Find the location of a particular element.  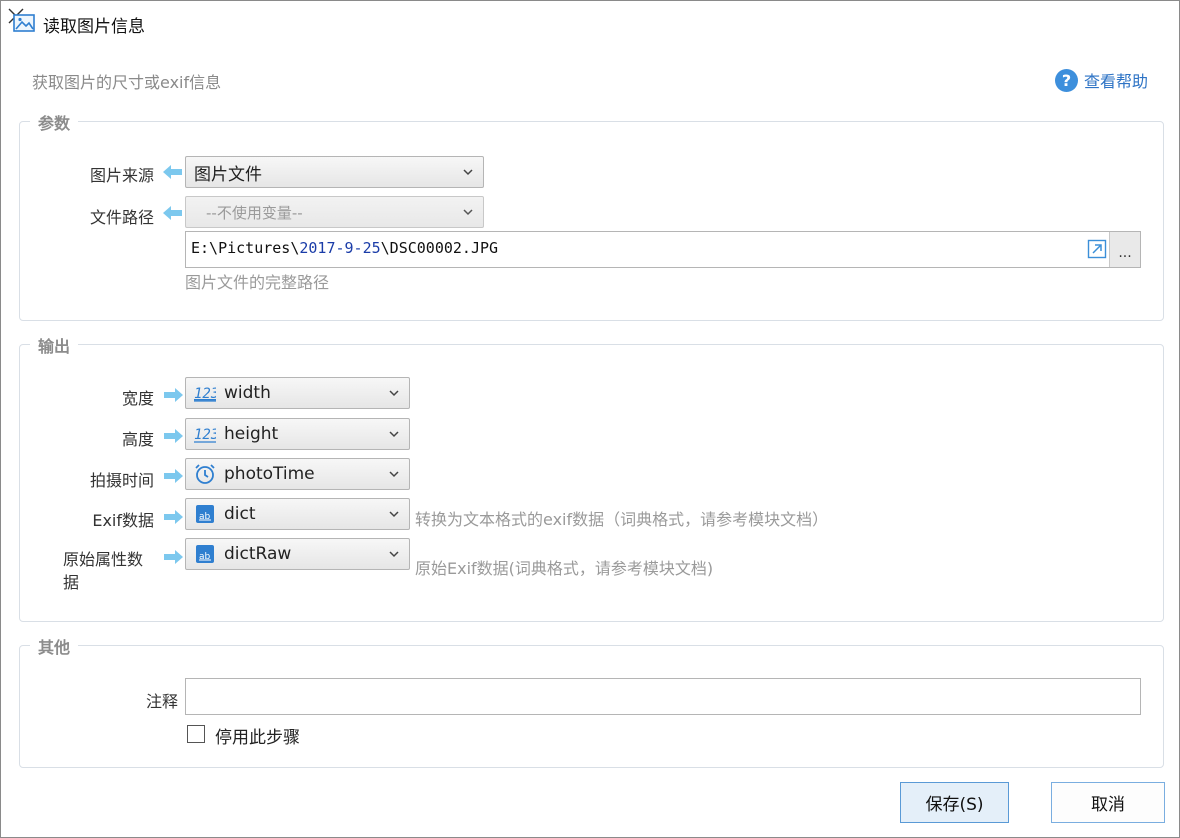

source-select: 图片文件 is located at coordinates (334, 172).